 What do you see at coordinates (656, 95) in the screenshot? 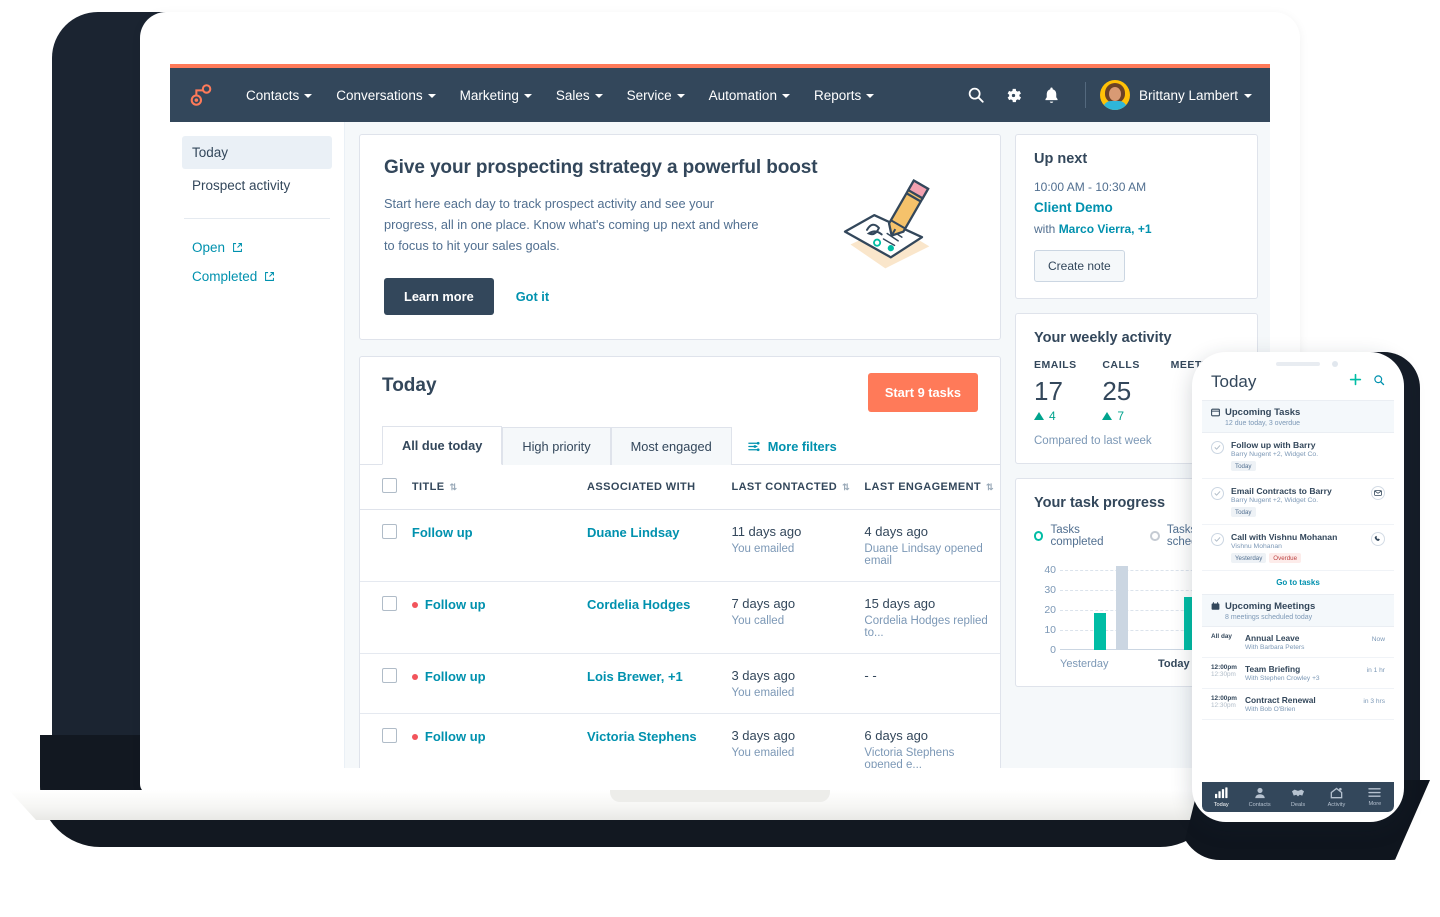
I see `nav-item-service: Service` at bounding box center [656, 95].